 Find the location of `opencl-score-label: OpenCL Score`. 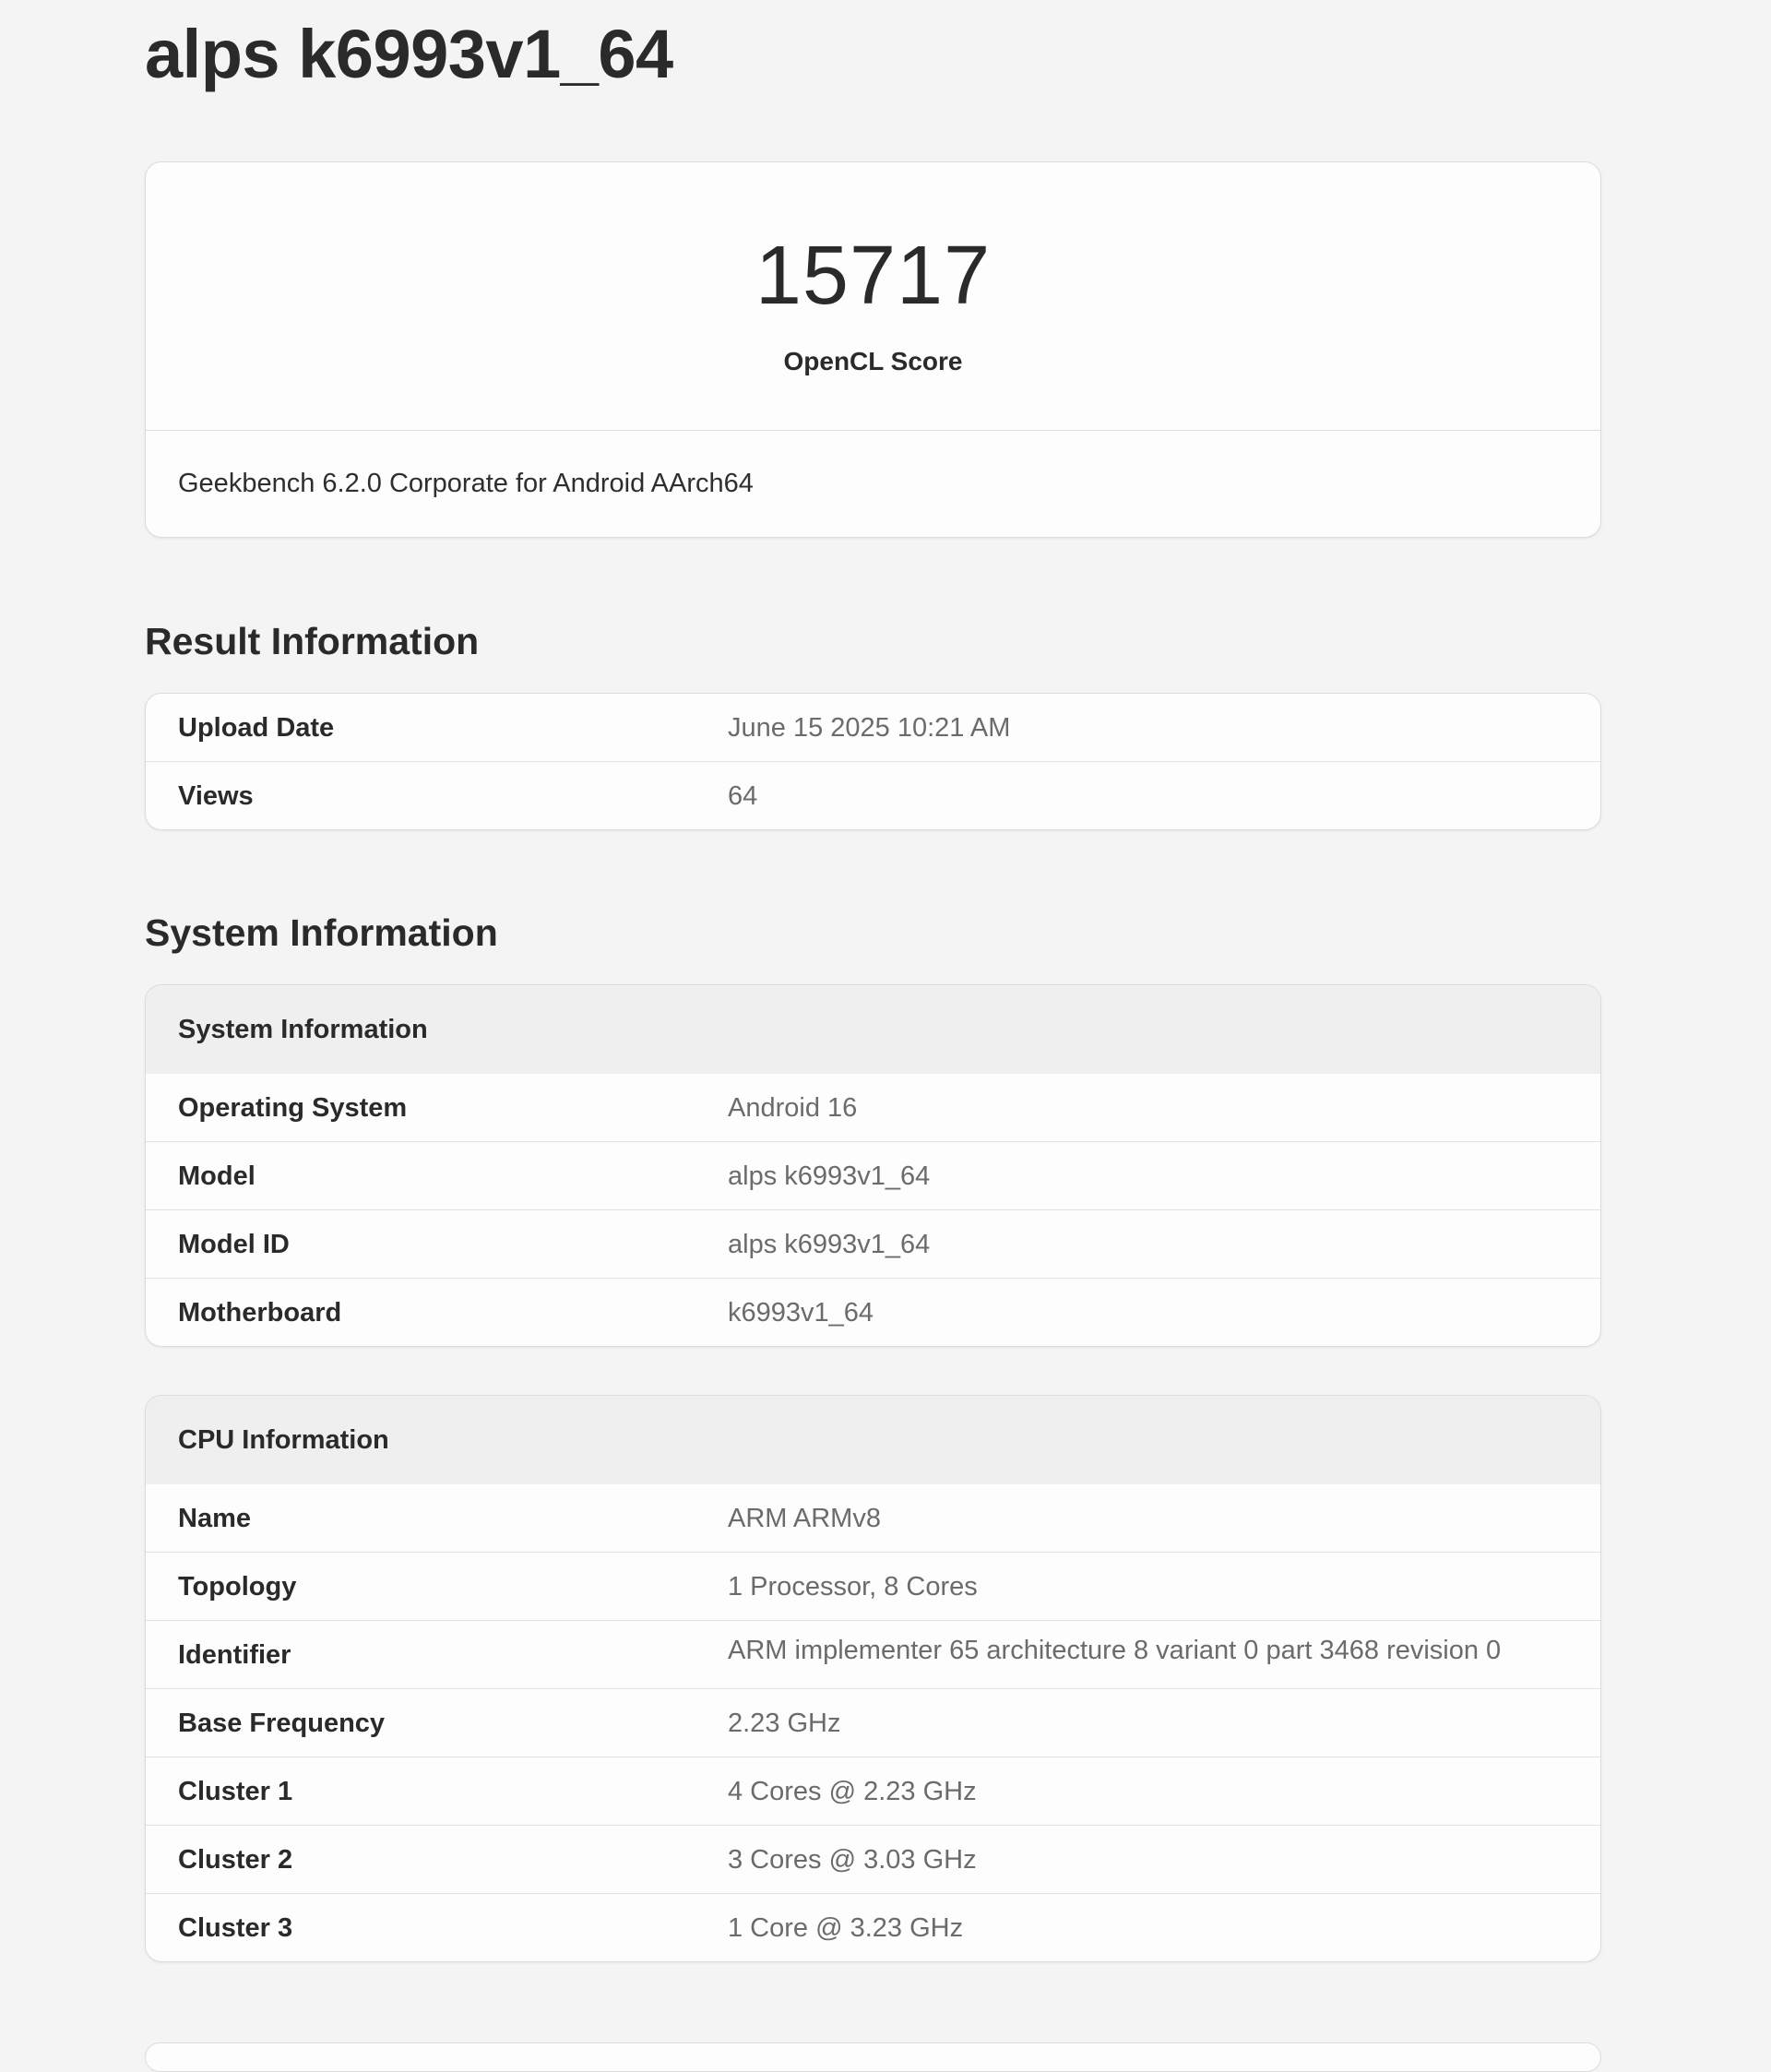

opencl-score-label: OpenCL Score is located at coordinates (873, 361).